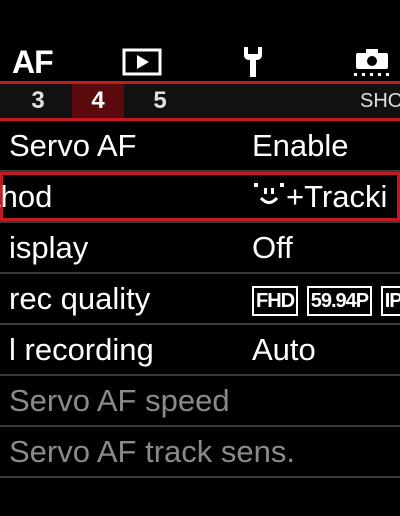  I want to click on menu-item-movie-rec-quality: rec quality FHD 59.94P IP, so click(200, 299).